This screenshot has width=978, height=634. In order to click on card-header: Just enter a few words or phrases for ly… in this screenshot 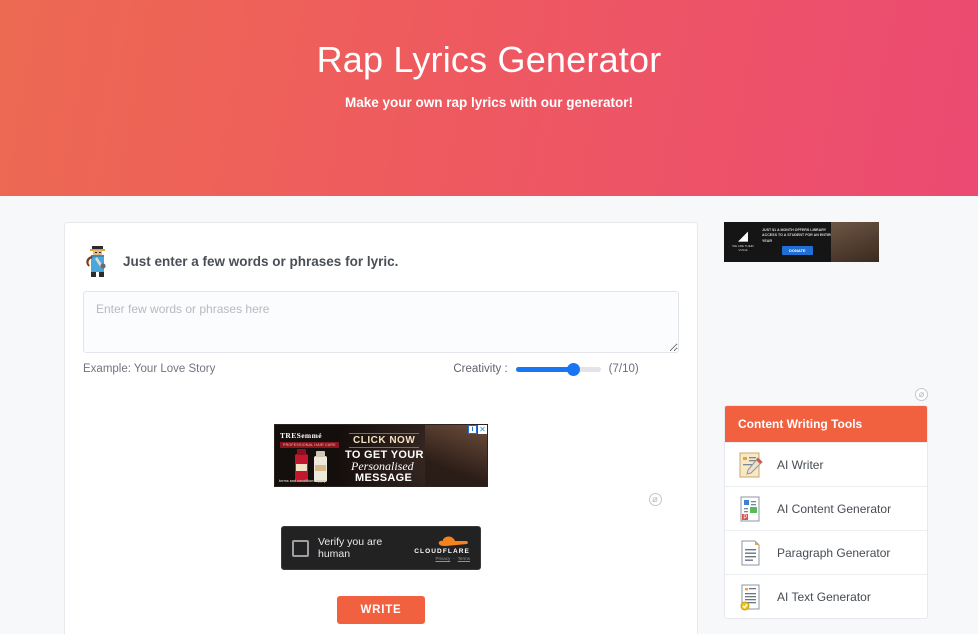, I will do `click(381, 261)`.